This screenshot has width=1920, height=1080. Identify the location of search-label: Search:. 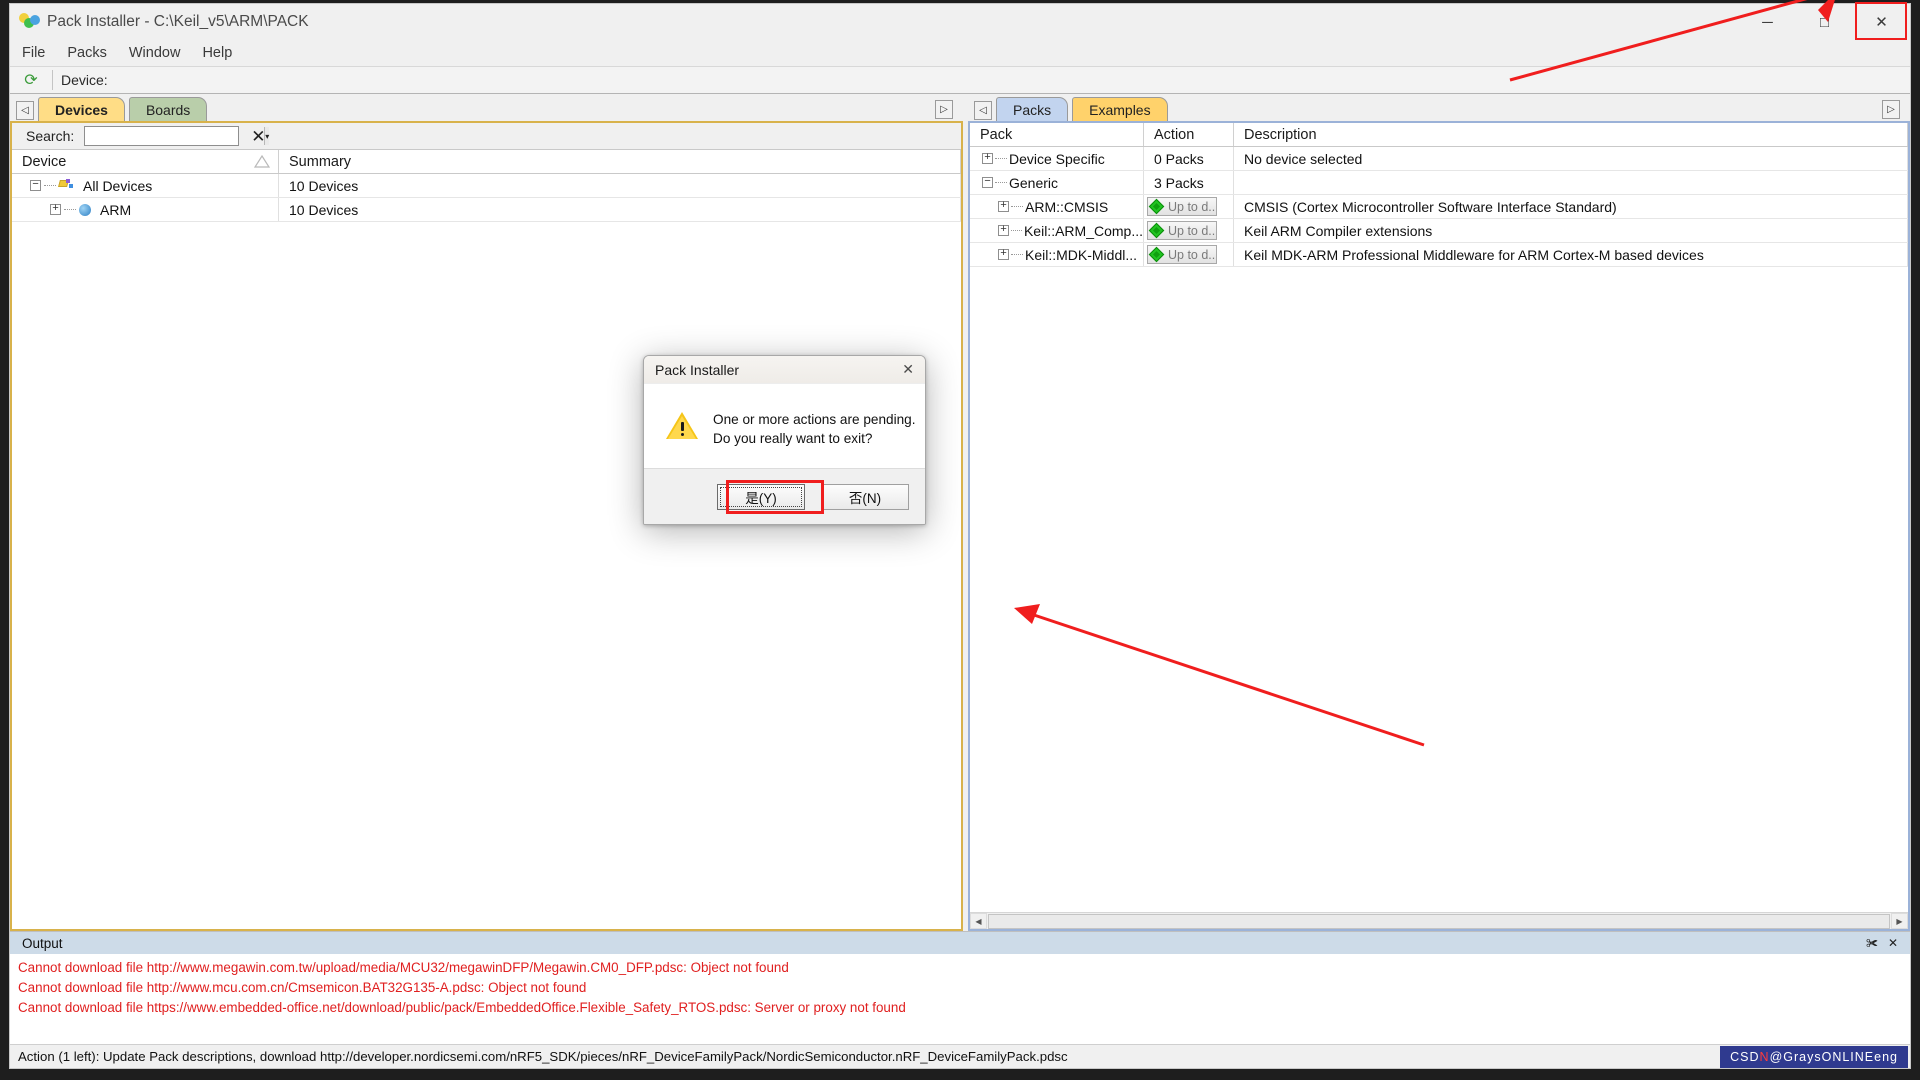
(50, 136).